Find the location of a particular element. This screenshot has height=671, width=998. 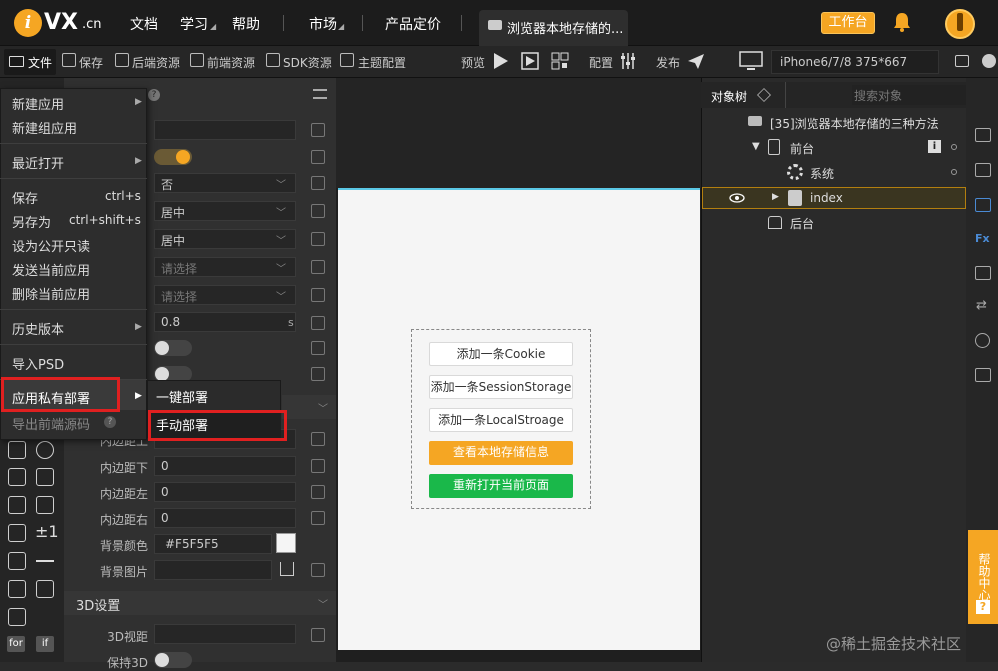

name-field is located at coordinates (225, 130).